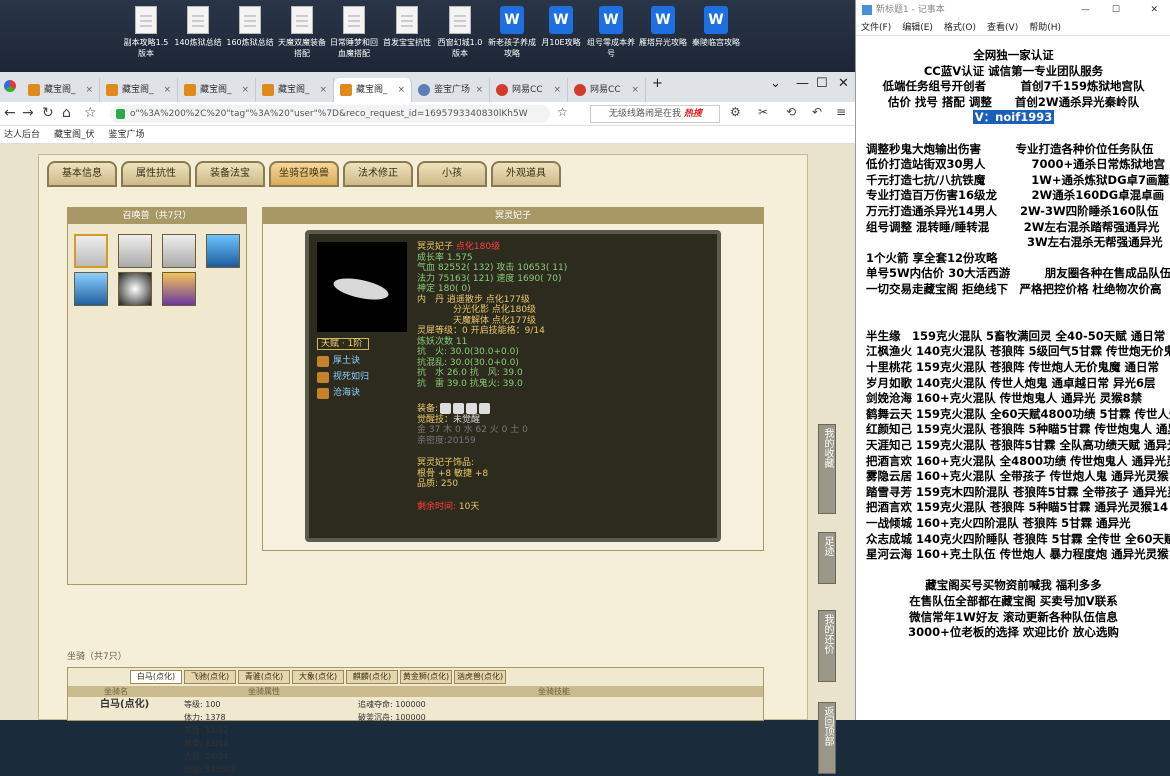 The image size is (1170, 776). I want to click on mount-tab: 飞驰(点化), so click(210, 677).